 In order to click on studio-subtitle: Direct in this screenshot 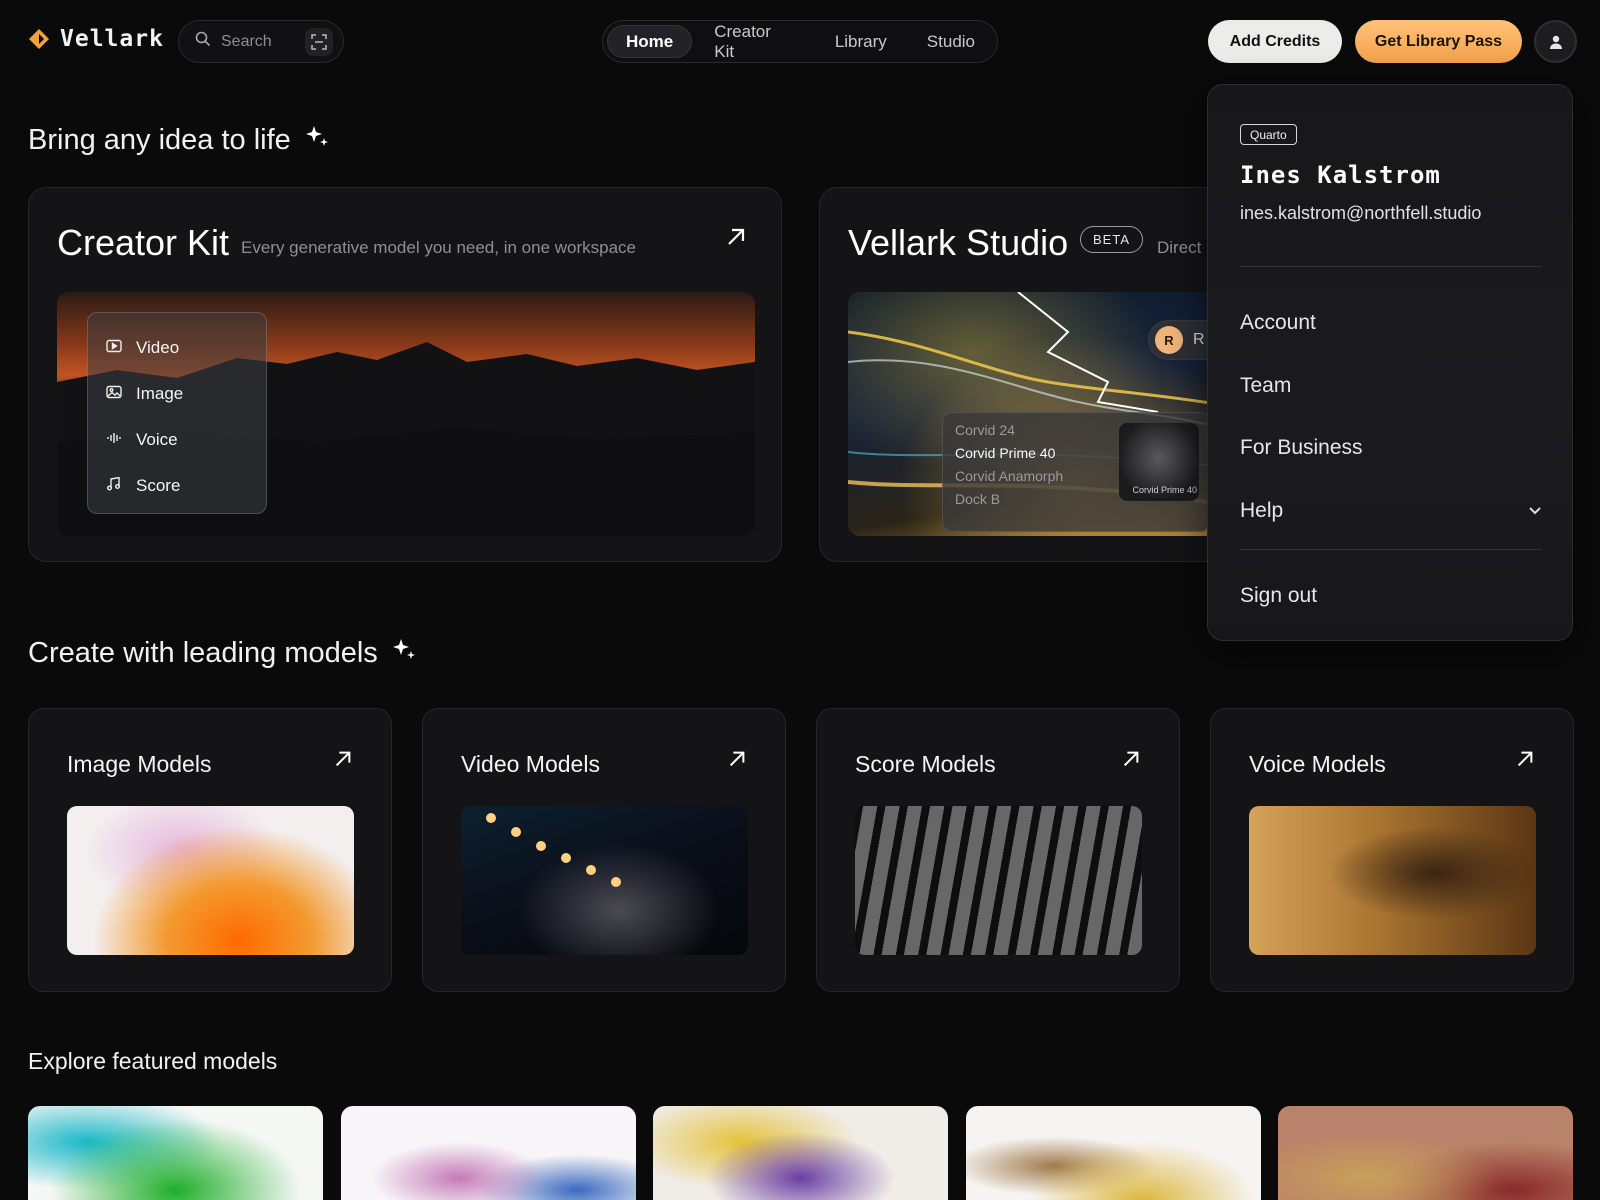, I will do `click(1179, 247)`.